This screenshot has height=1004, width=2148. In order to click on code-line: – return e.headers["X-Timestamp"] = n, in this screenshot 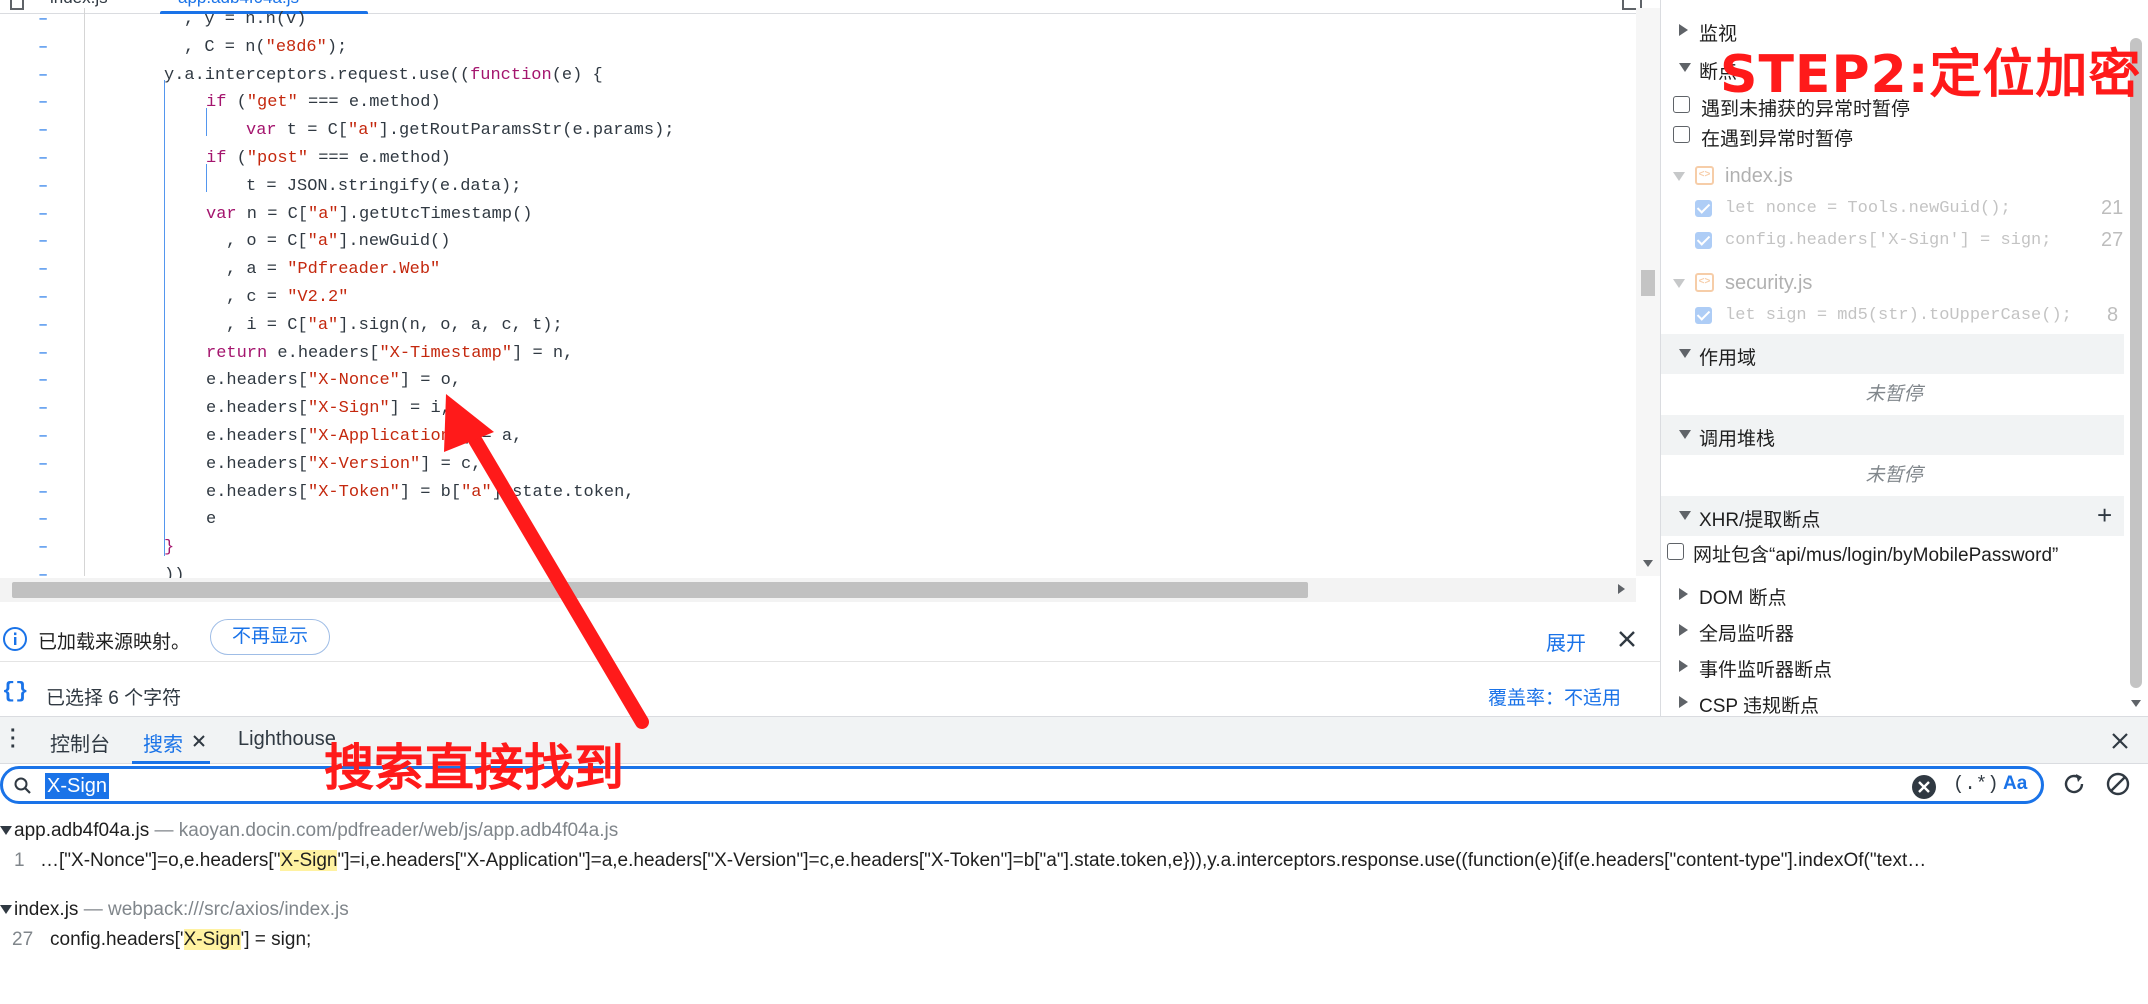, I will do `click(818, 354)`.